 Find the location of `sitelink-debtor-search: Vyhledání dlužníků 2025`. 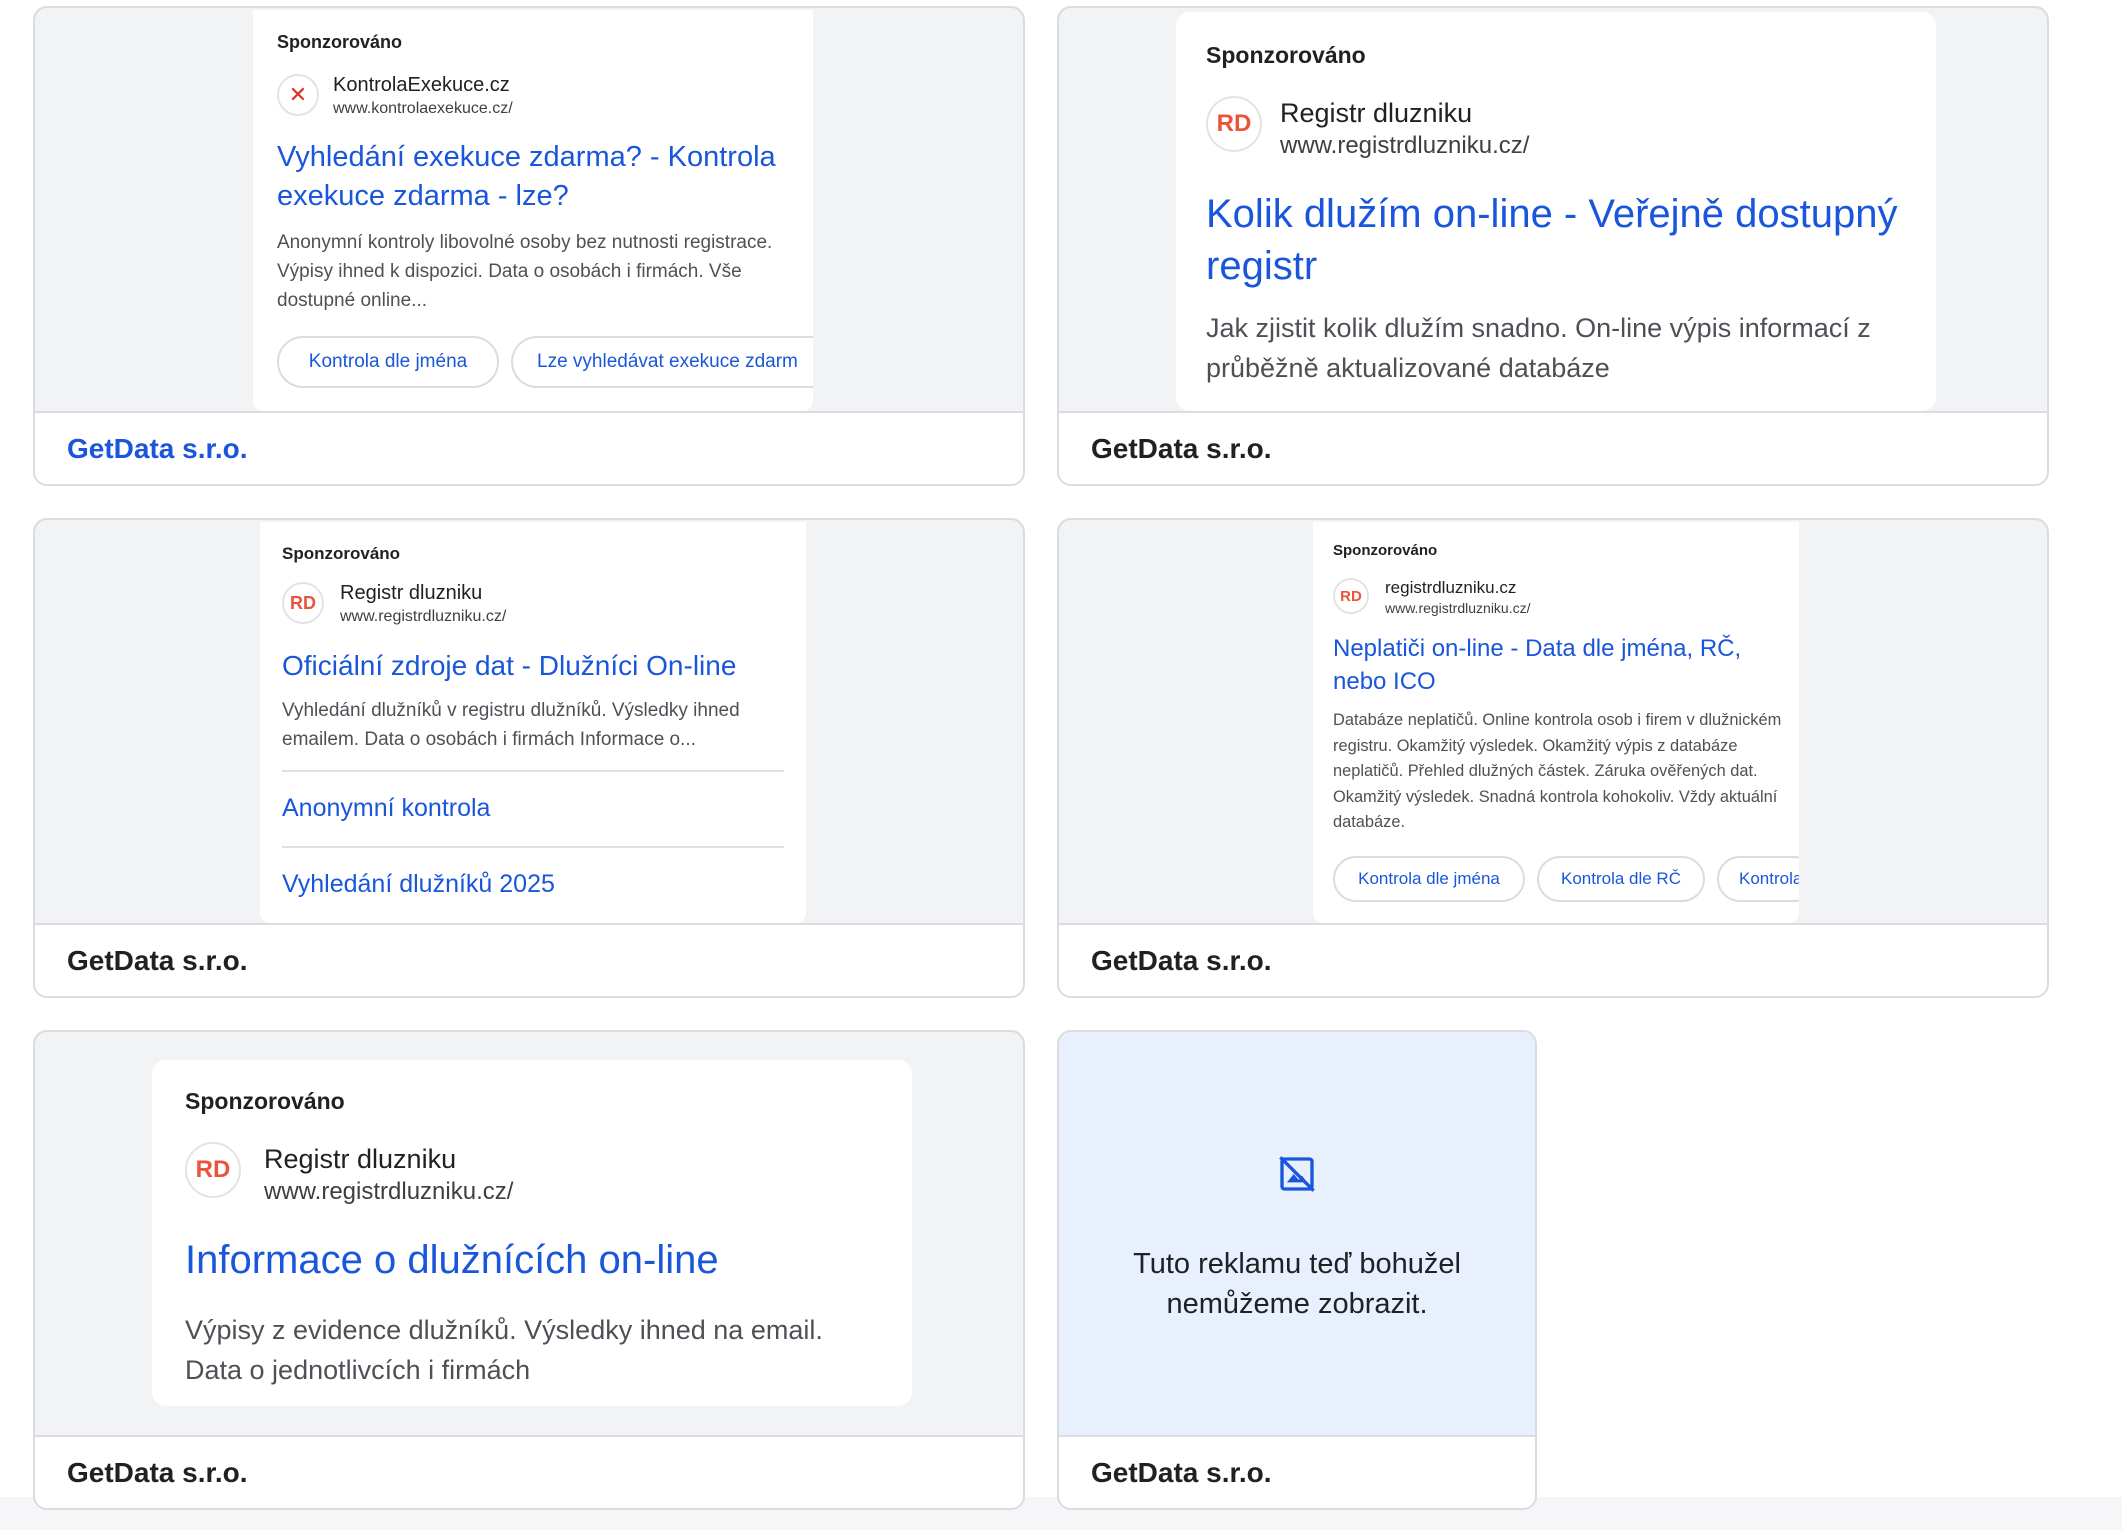

sitelink-debtor-search: Vyhledání dlužníků 2025 is located at coordinates (418, 884).